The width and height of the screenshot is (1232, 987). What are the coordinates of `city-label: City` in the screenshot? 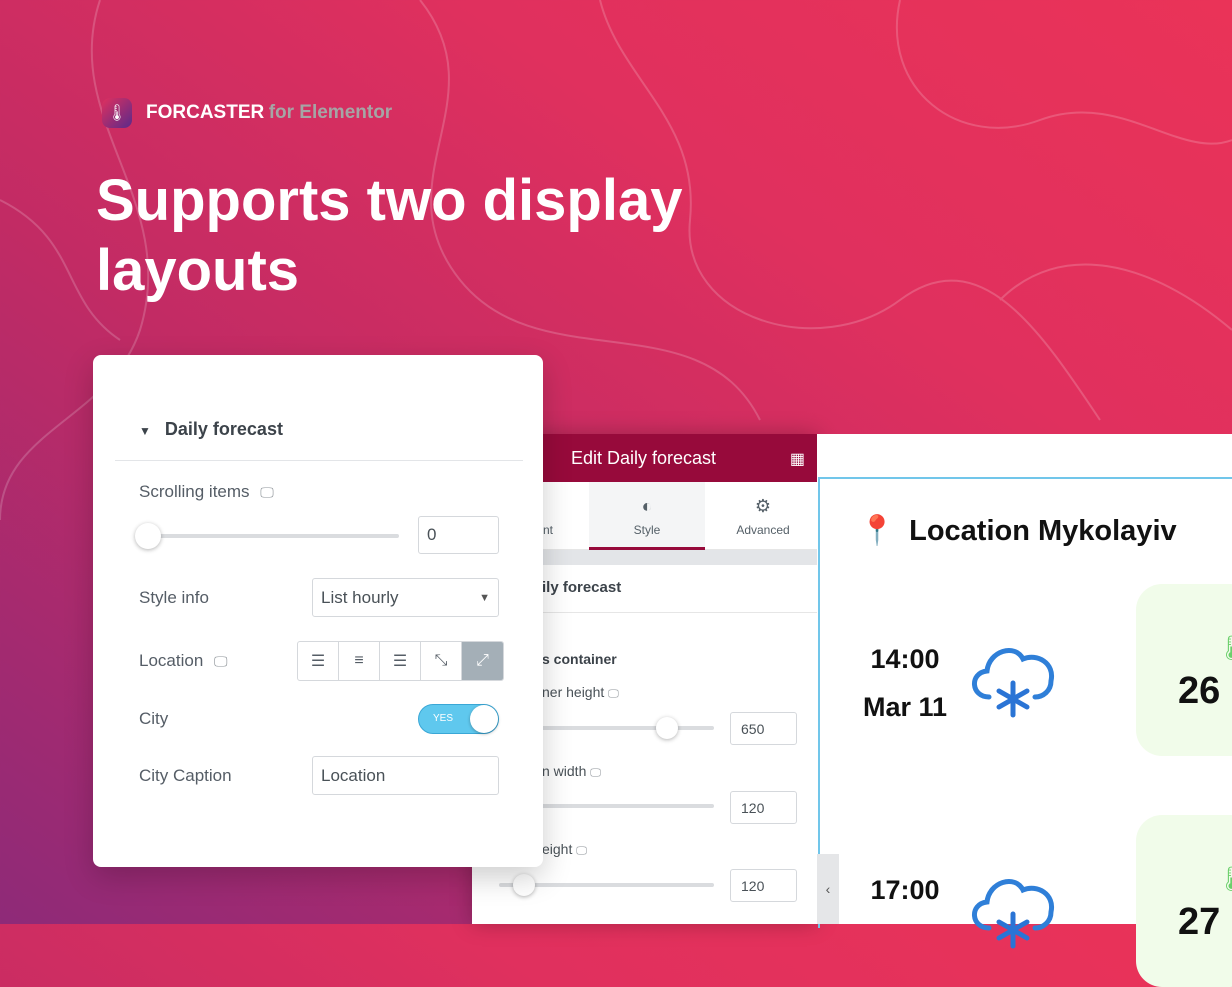 It's located at (154, 718).